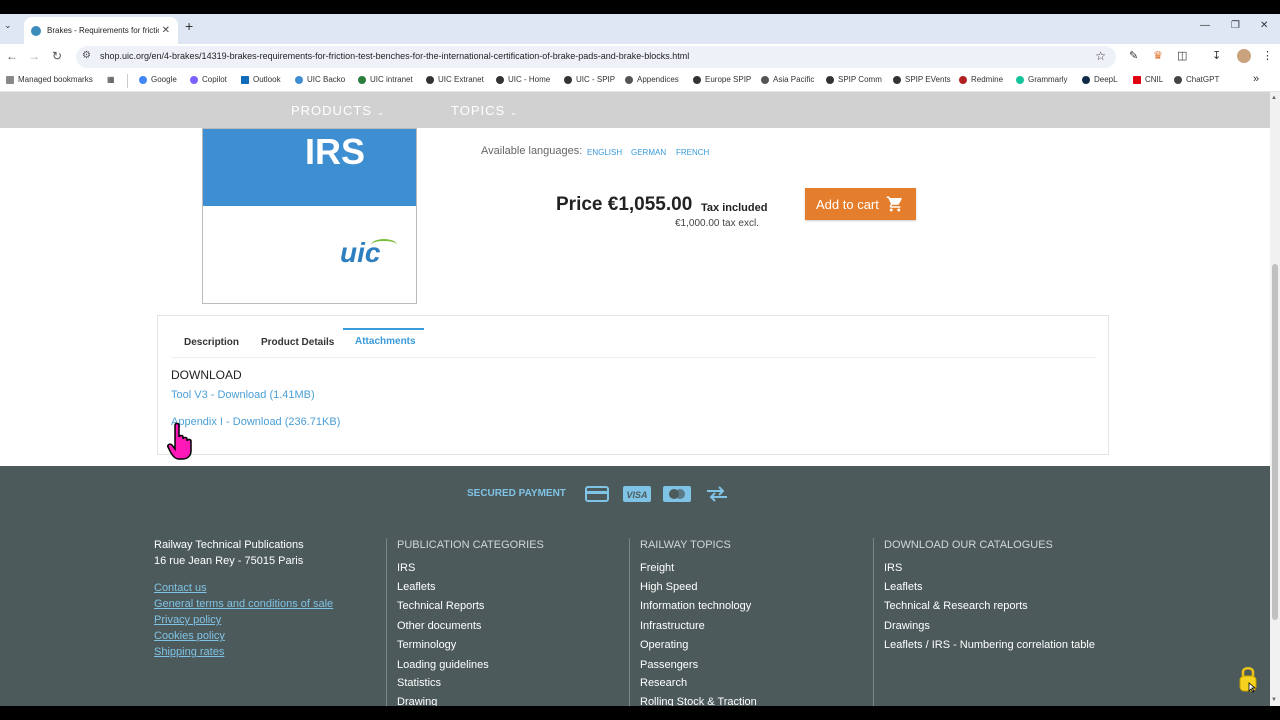 Image resolution: width=1280 pixels, height=720 pixels. What do you see at coordinates (12, 56) in the screenshot?
I see `back-icon: ←` at bounding box center [12, 56].